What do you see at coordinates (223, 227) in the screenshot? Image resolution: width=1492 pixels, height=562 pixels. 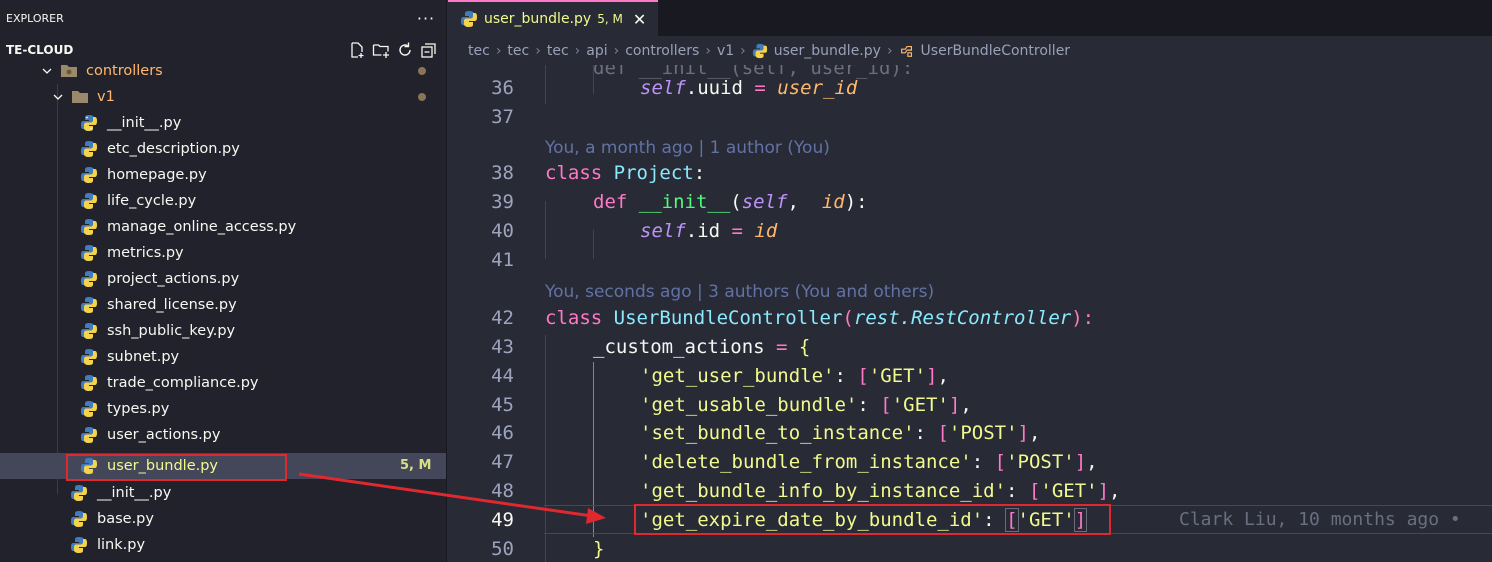 I see `tree-file: manage_online_access.py` at bounding box center [223, 227].